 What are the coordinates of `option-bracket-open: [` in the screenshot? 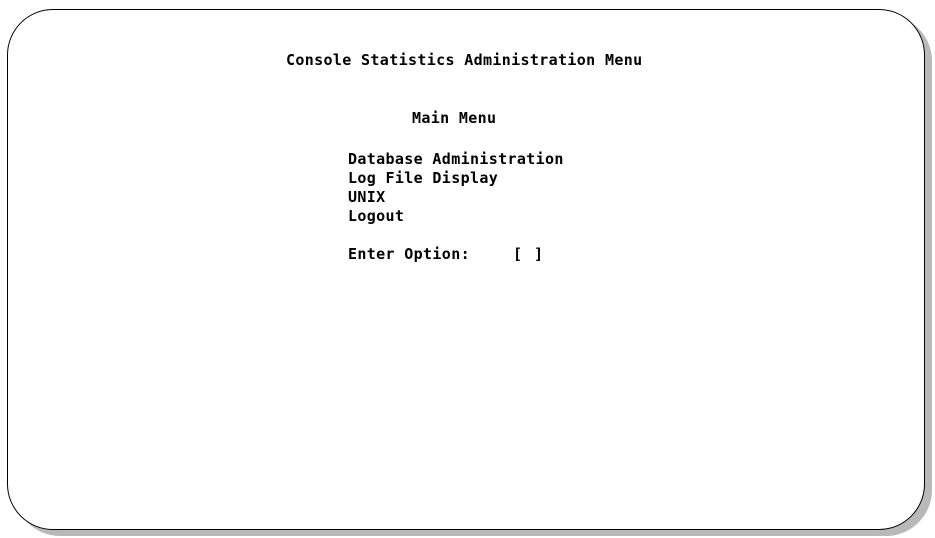 It's located at (518, 254).